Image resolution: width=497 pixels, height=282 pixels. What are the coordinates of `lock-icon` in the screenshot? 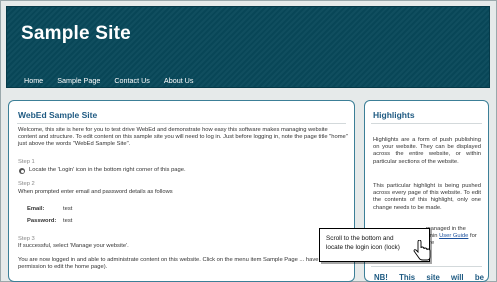 It's located at (22, 171).